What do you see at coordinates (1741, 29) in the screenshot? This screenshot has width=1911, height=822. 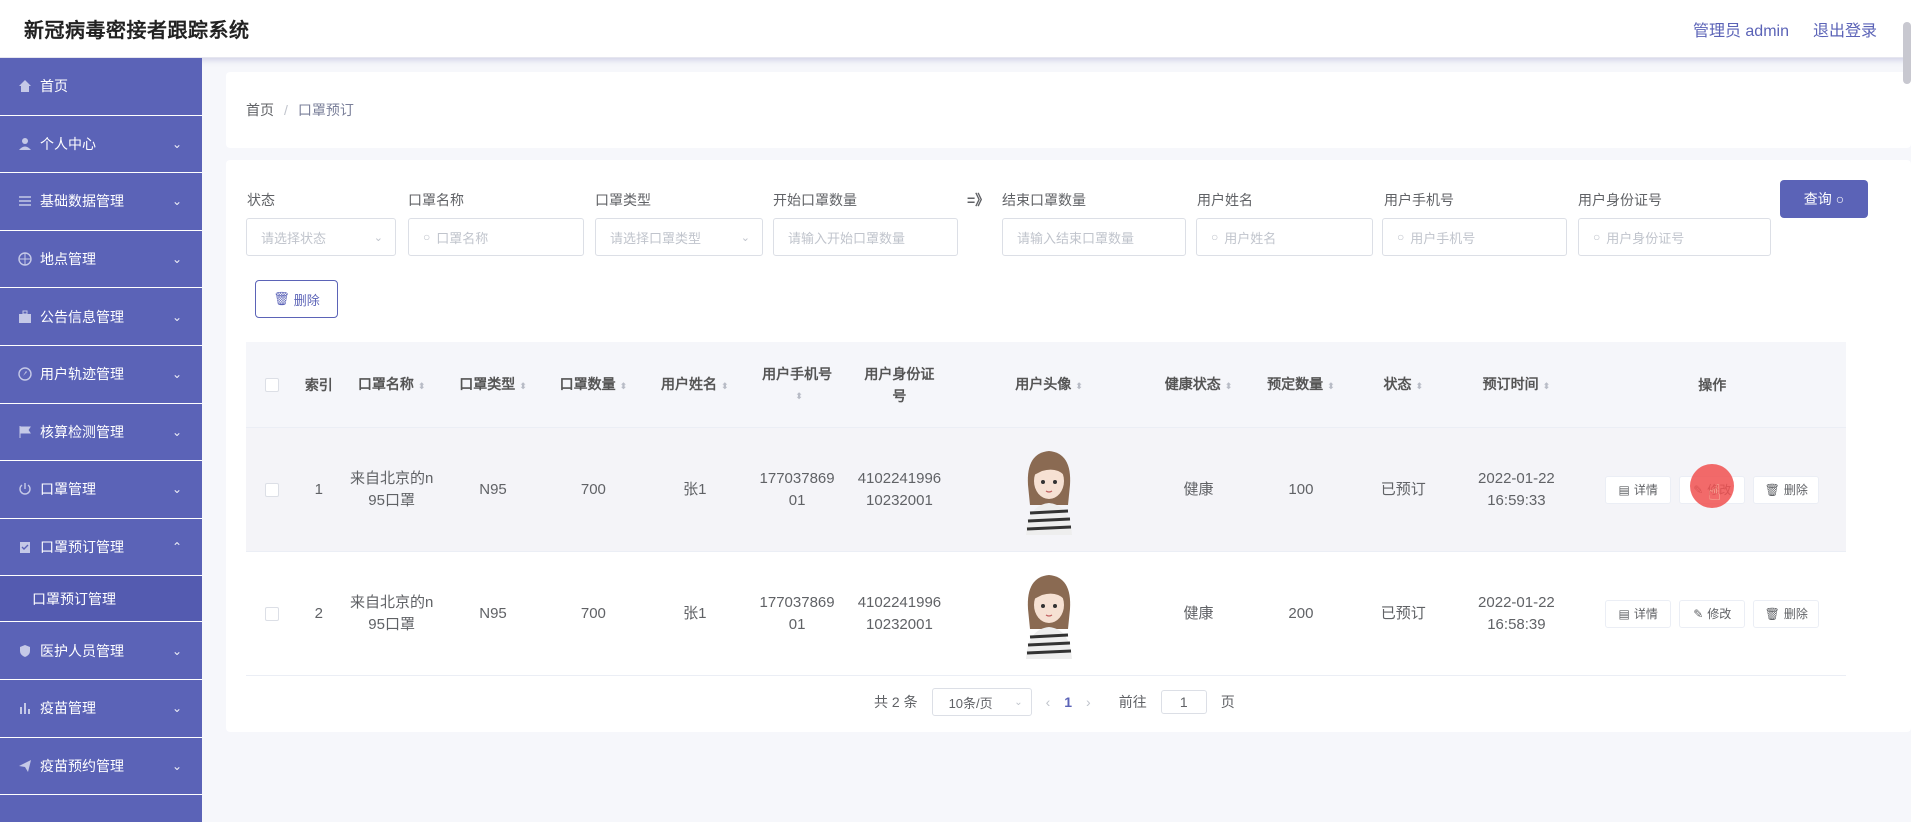 I see `admin-user-link: 管理员 admin` at bounding box center [1741, 29].